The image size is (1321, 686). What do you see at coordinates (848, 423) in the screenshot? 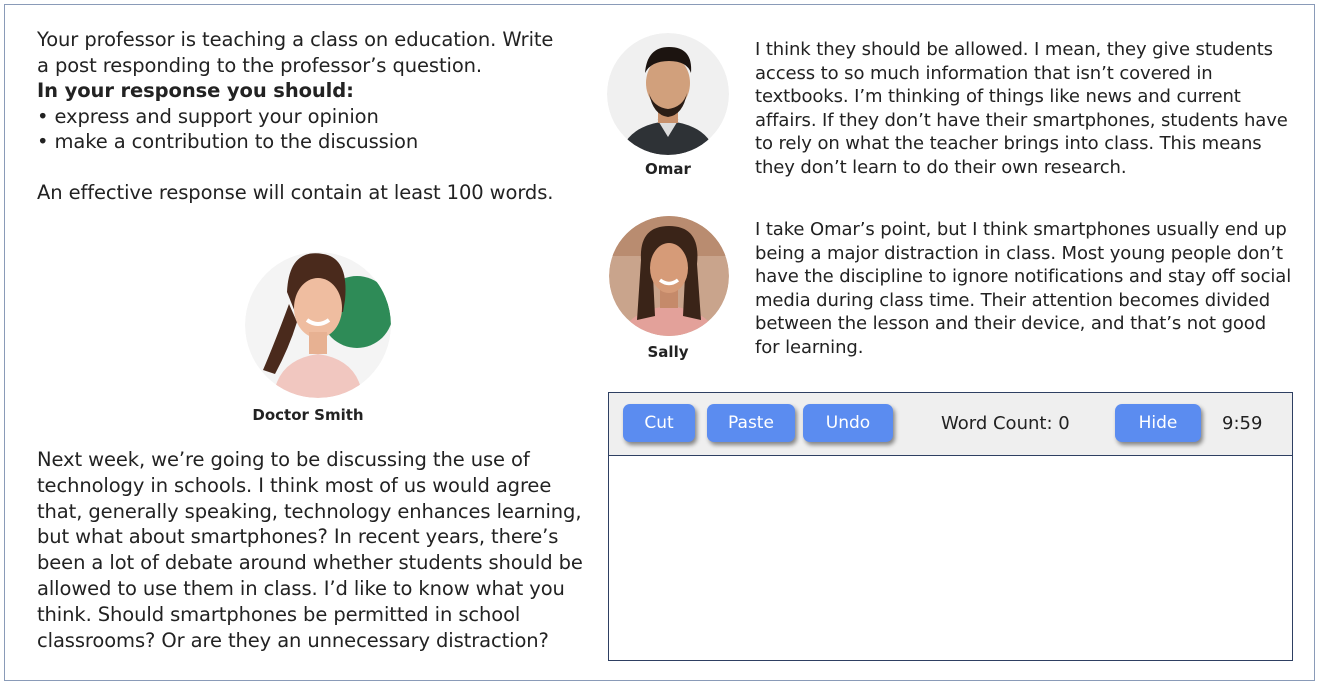
I see `undo-button: Undo` at bounding box center [848, 423].